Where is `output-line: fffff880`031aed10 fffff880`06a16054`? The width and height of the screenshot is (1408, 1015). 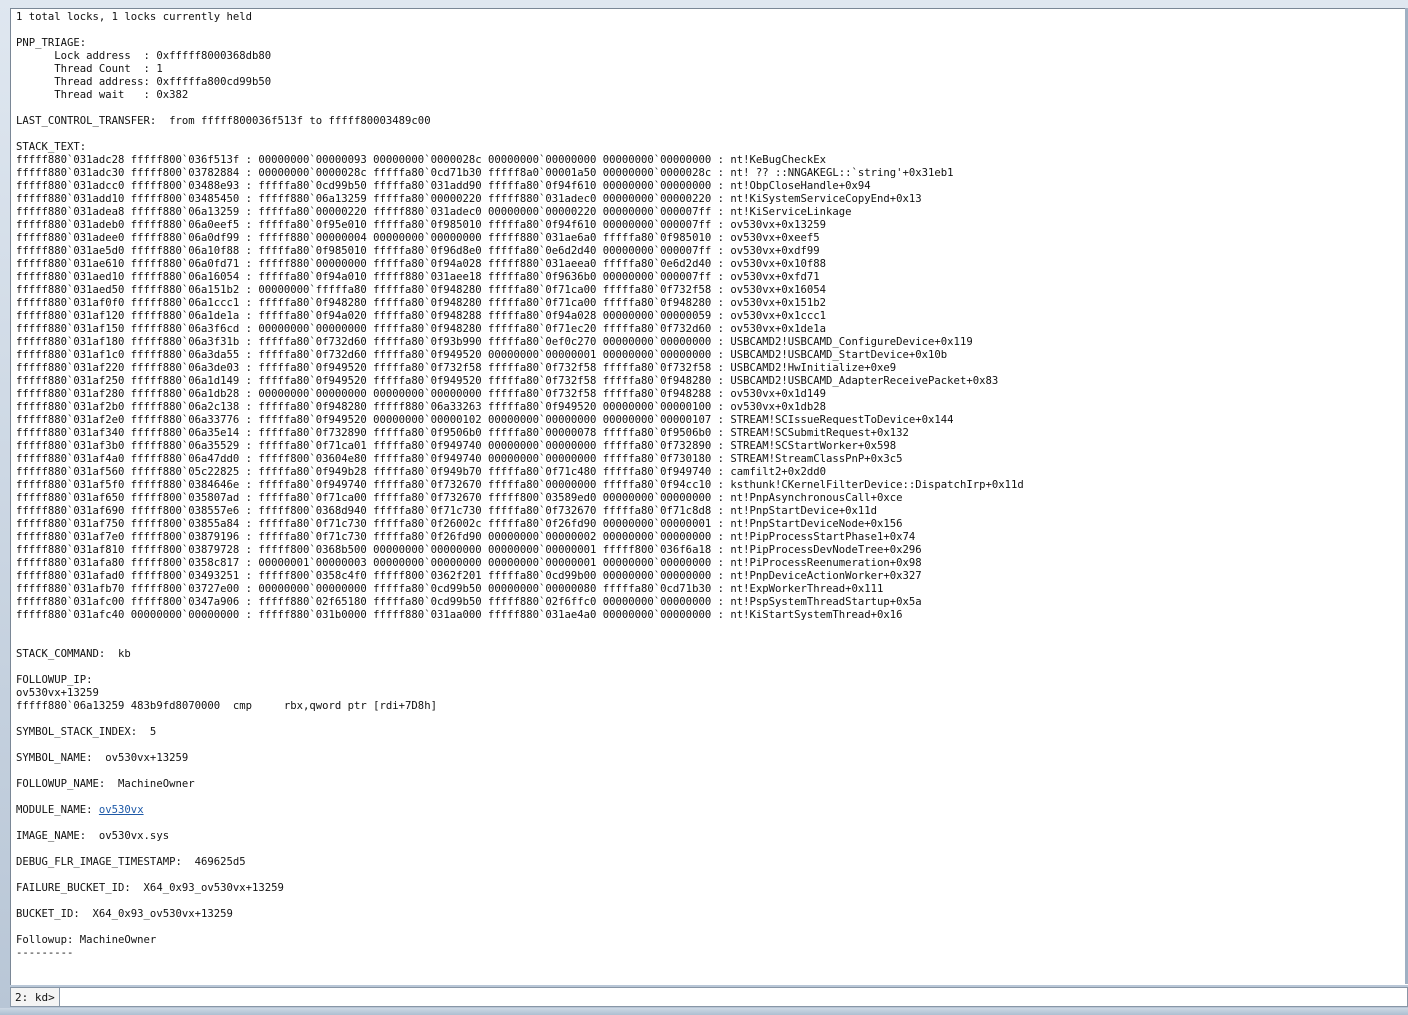
output-line: fffff880`031aed10 fffff880`06a16054 is located at coordinates (418, 277).